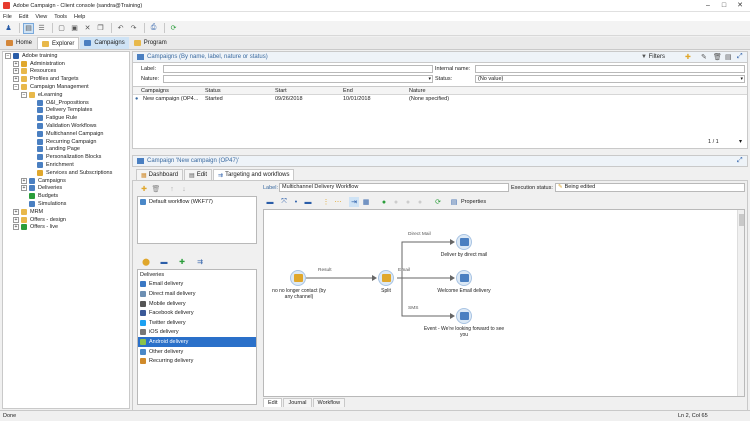 The width and height of the screenshot is (750, 421). What do you see at coordinates (28, 28) in the screenshot?
I see `navigation-icon: ▤` at bounding box center [28, 28].